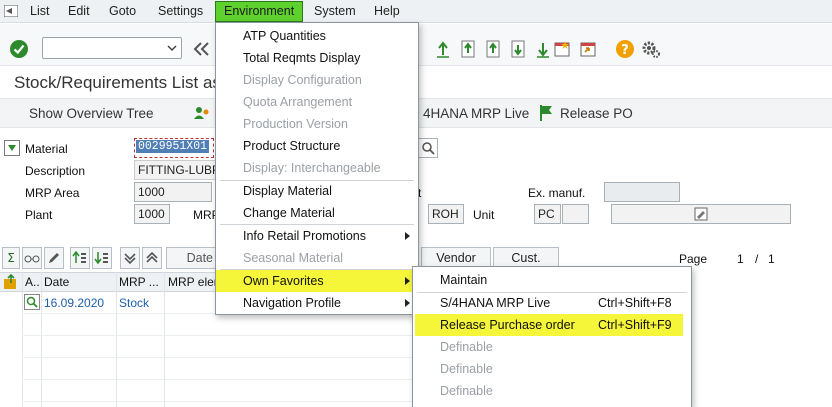 Image resolution: width=832 pixels, height=407 pixels. What do you see at coordinates (32, 282) in the screenshot?
I see `col-header-a: A..` at bounding box center [32, 282].